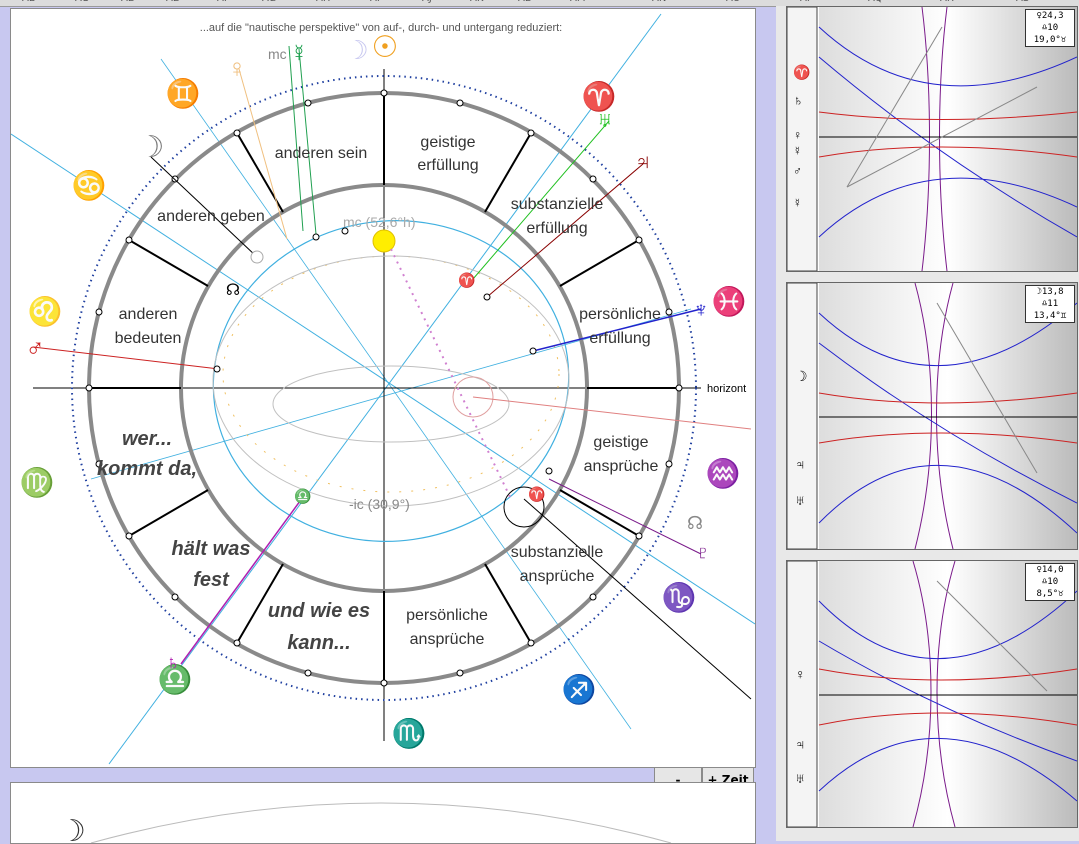  I want to click on quadrant-label: fest, so click(211, 580).